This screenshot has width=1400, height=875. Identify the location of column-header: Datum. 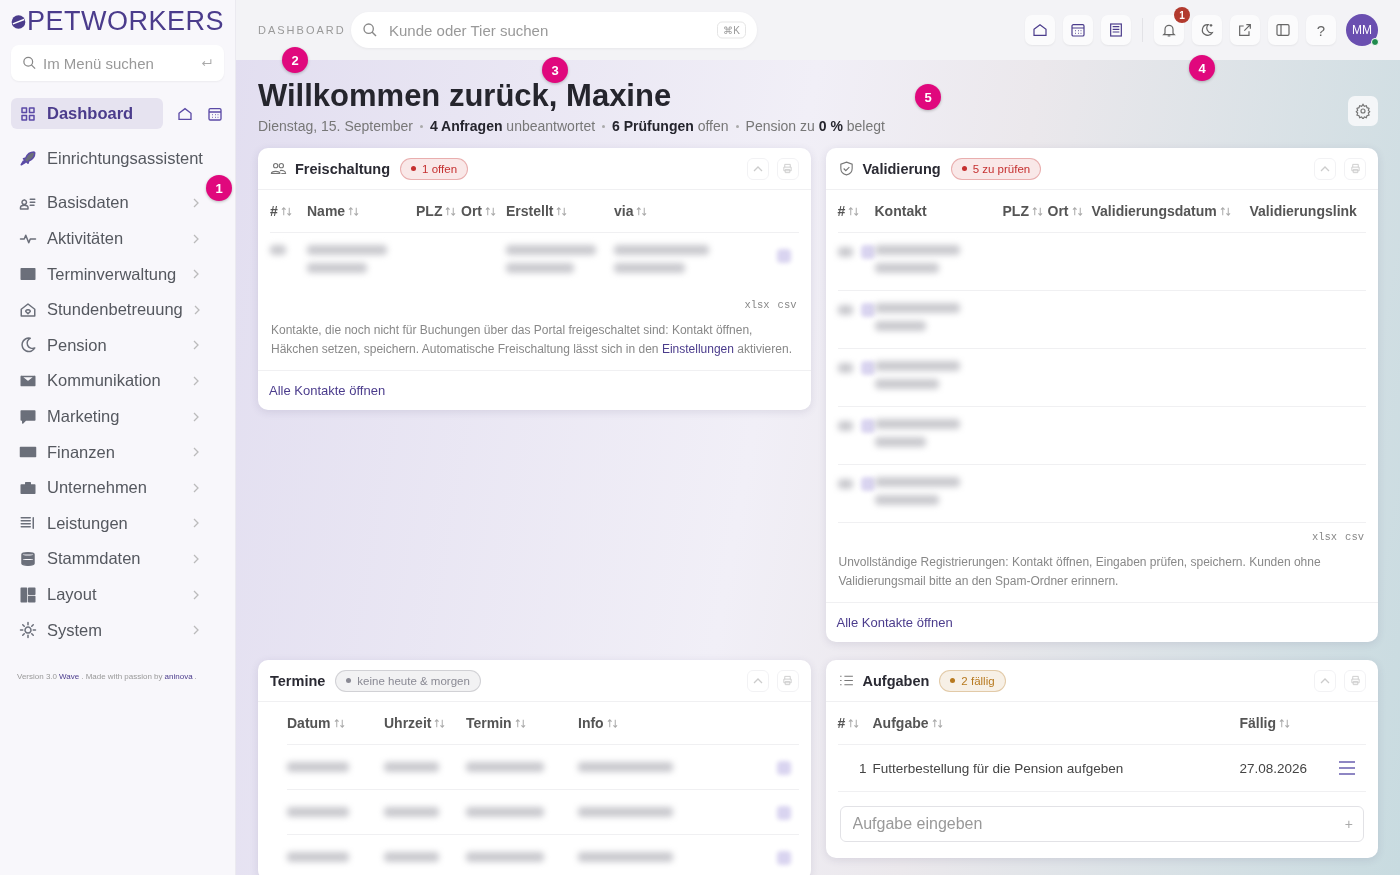
(309, 723).